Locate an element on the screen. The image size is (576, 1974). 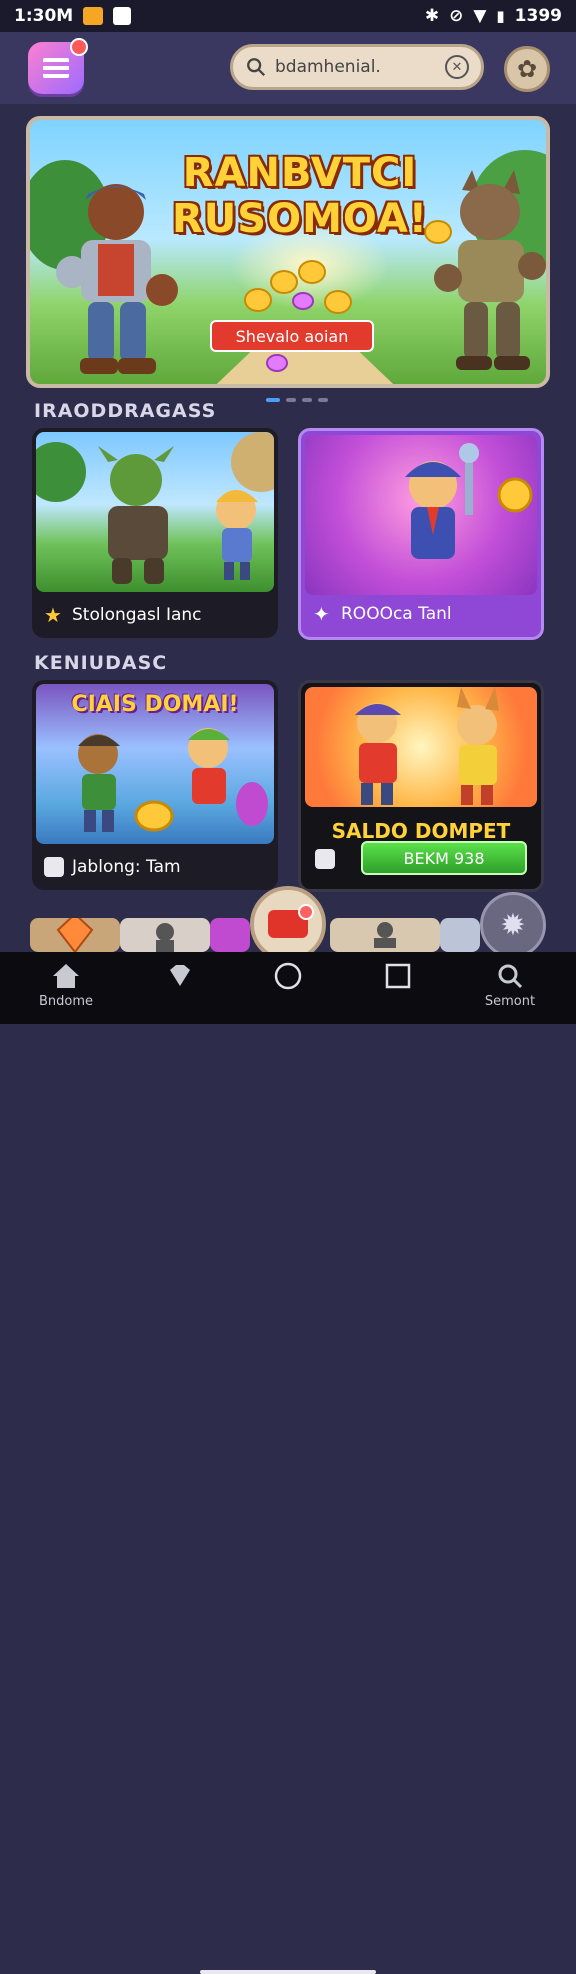
mute-icon: ⊘ is located at coordinates (456, 16).